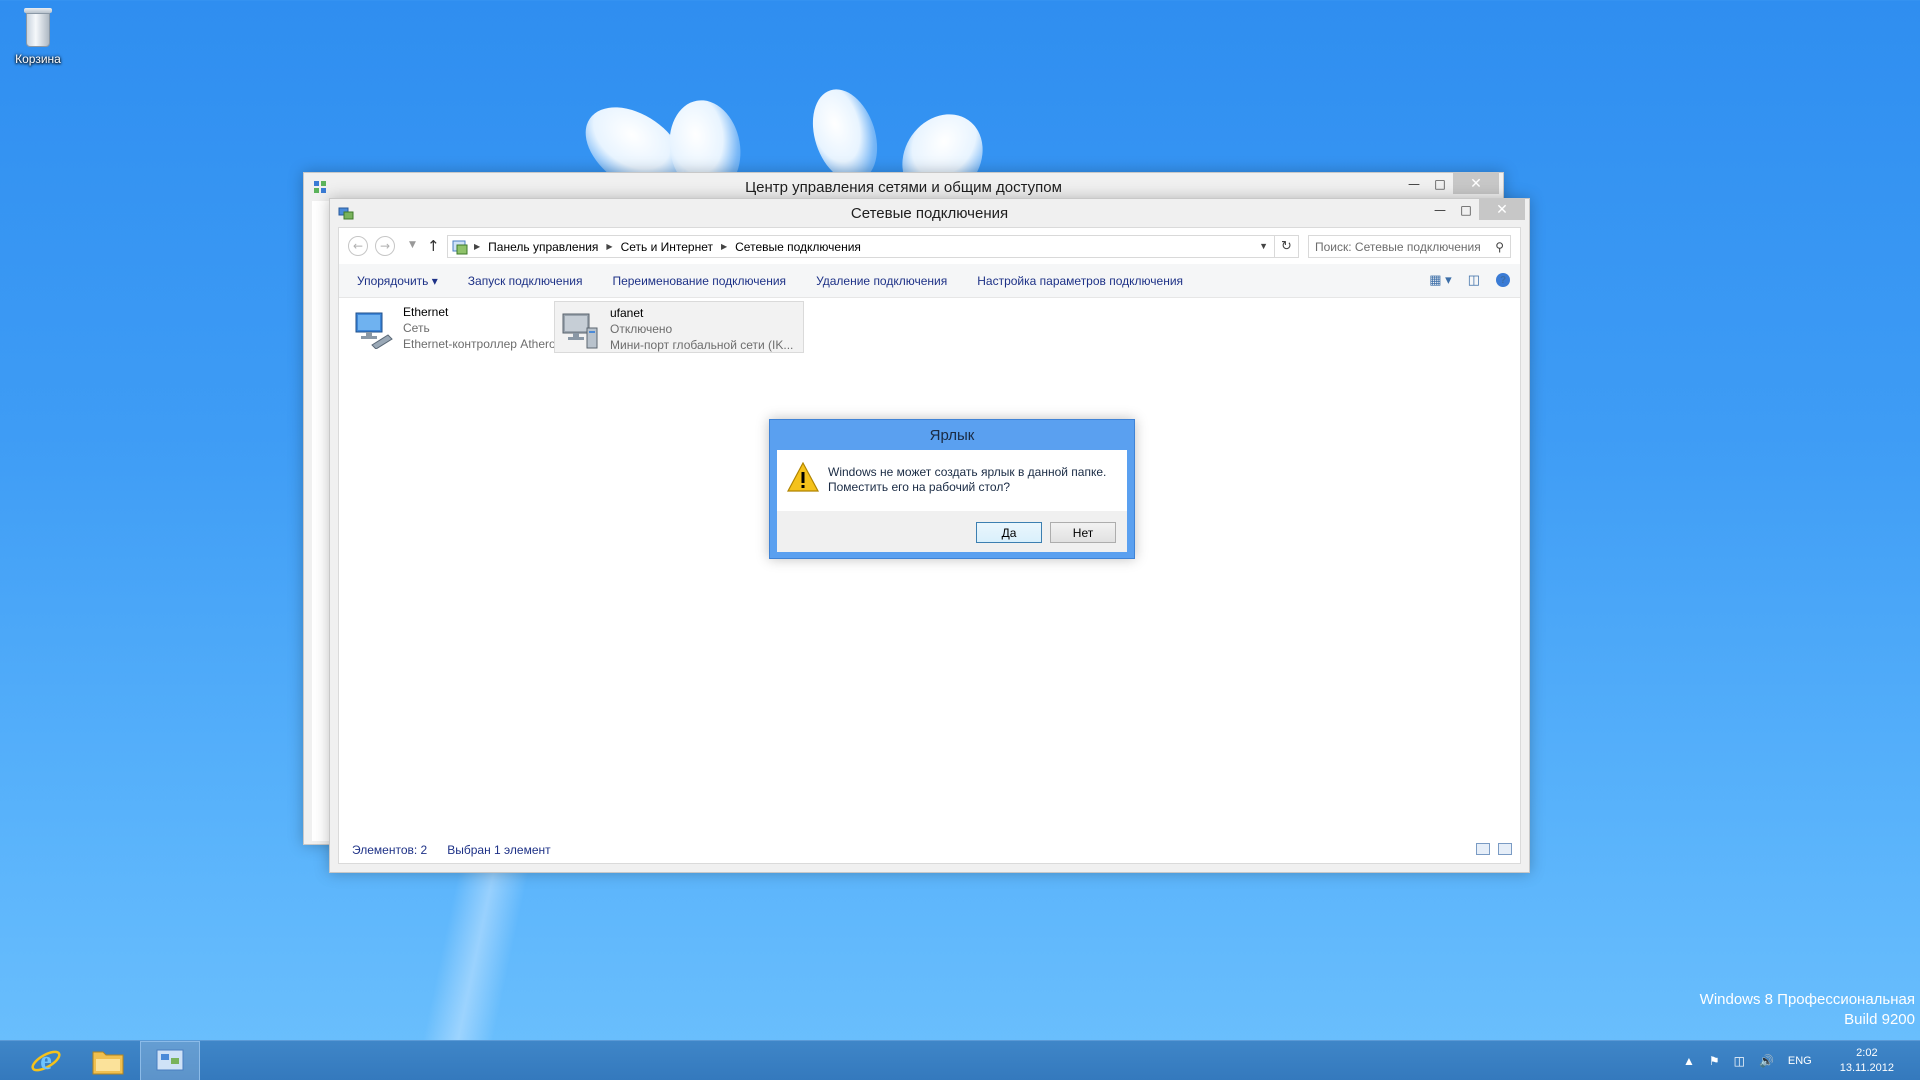 The width and height of the screenshot is (1920, 1080). I want to click on selected-count: Выбран 1 элемент, so click(499, 850).